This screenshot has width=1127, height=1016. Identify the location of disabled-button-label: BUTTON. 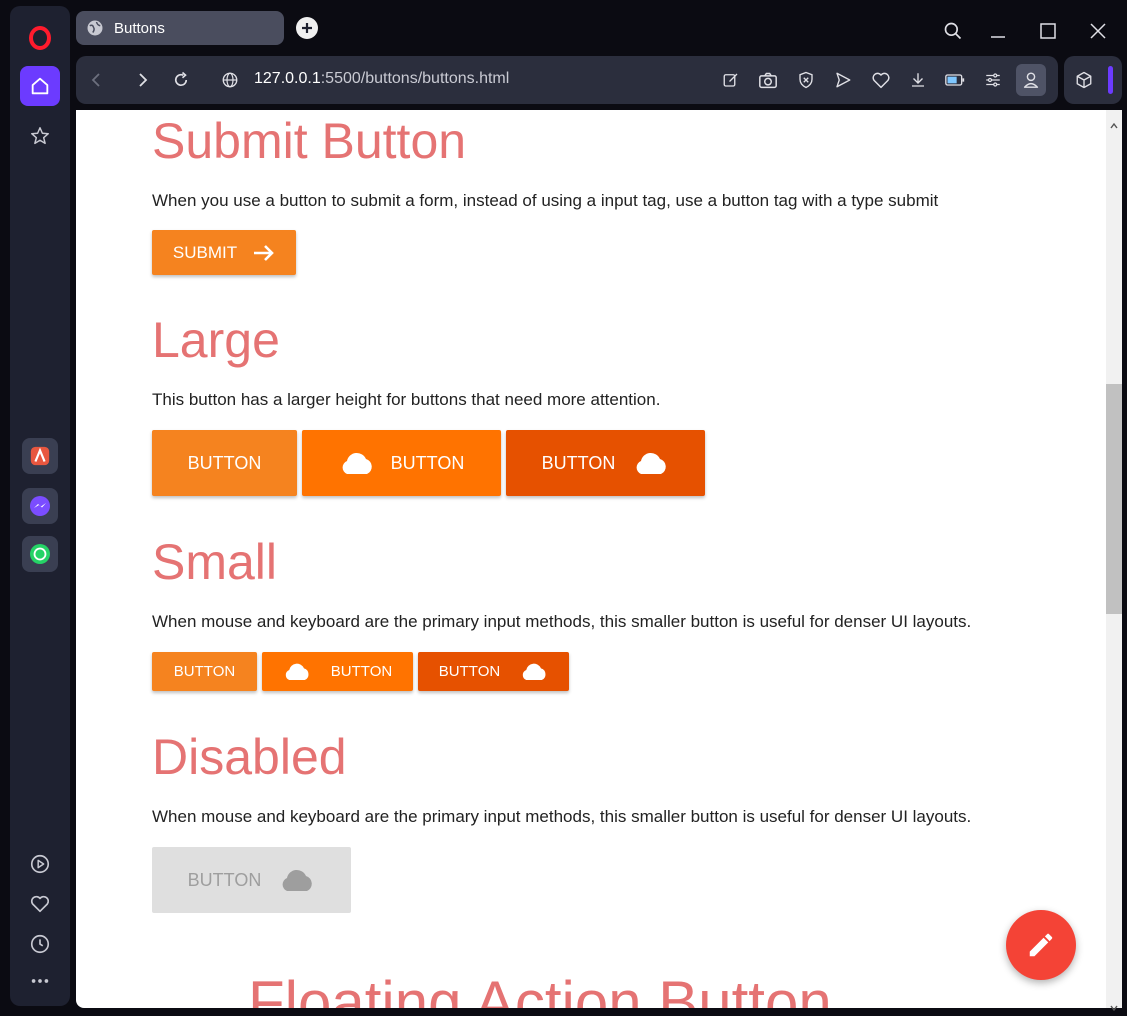
(224, 879).